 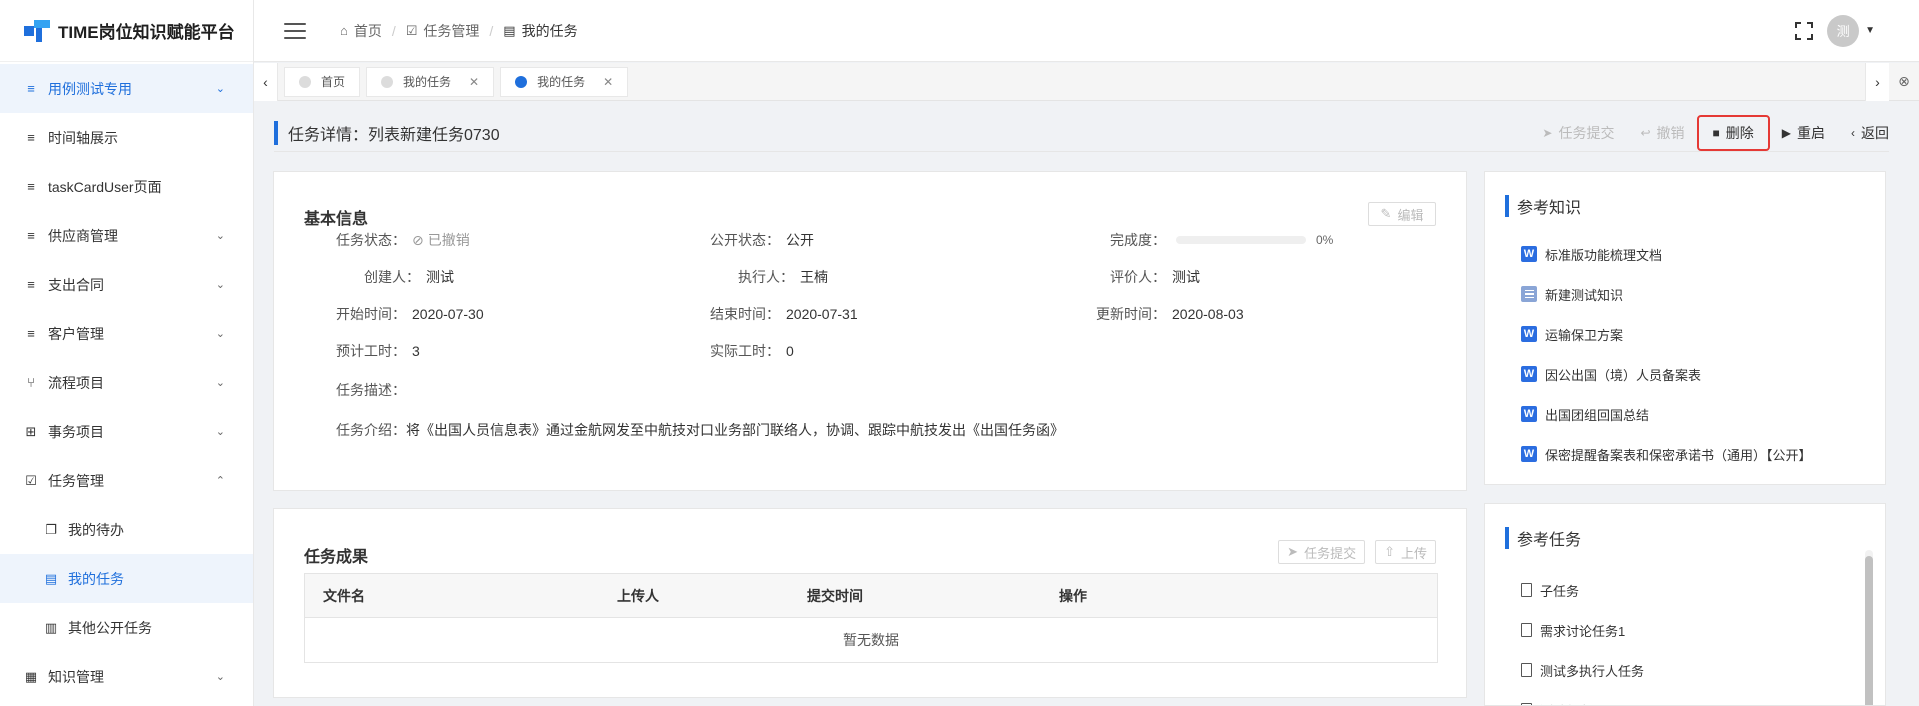 I want to click on knowledge-item: W 保密提醒备案表和保密承诺书（通用）【公开】, so click(x=1666, y=454).